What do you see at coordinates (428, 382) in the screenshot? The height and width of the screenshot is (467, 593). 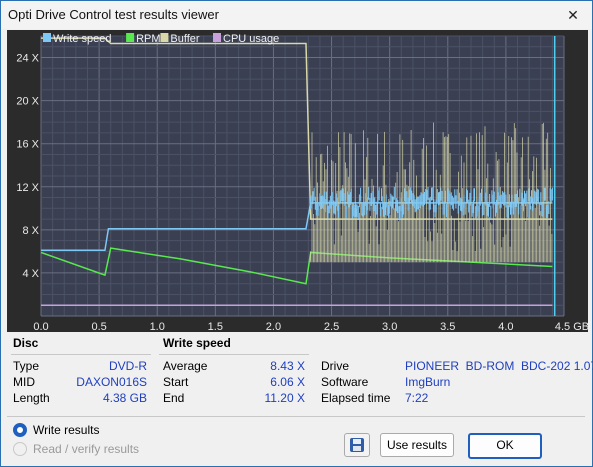 I see `software-value: ImgBurn` at bounding box center [428, 382].